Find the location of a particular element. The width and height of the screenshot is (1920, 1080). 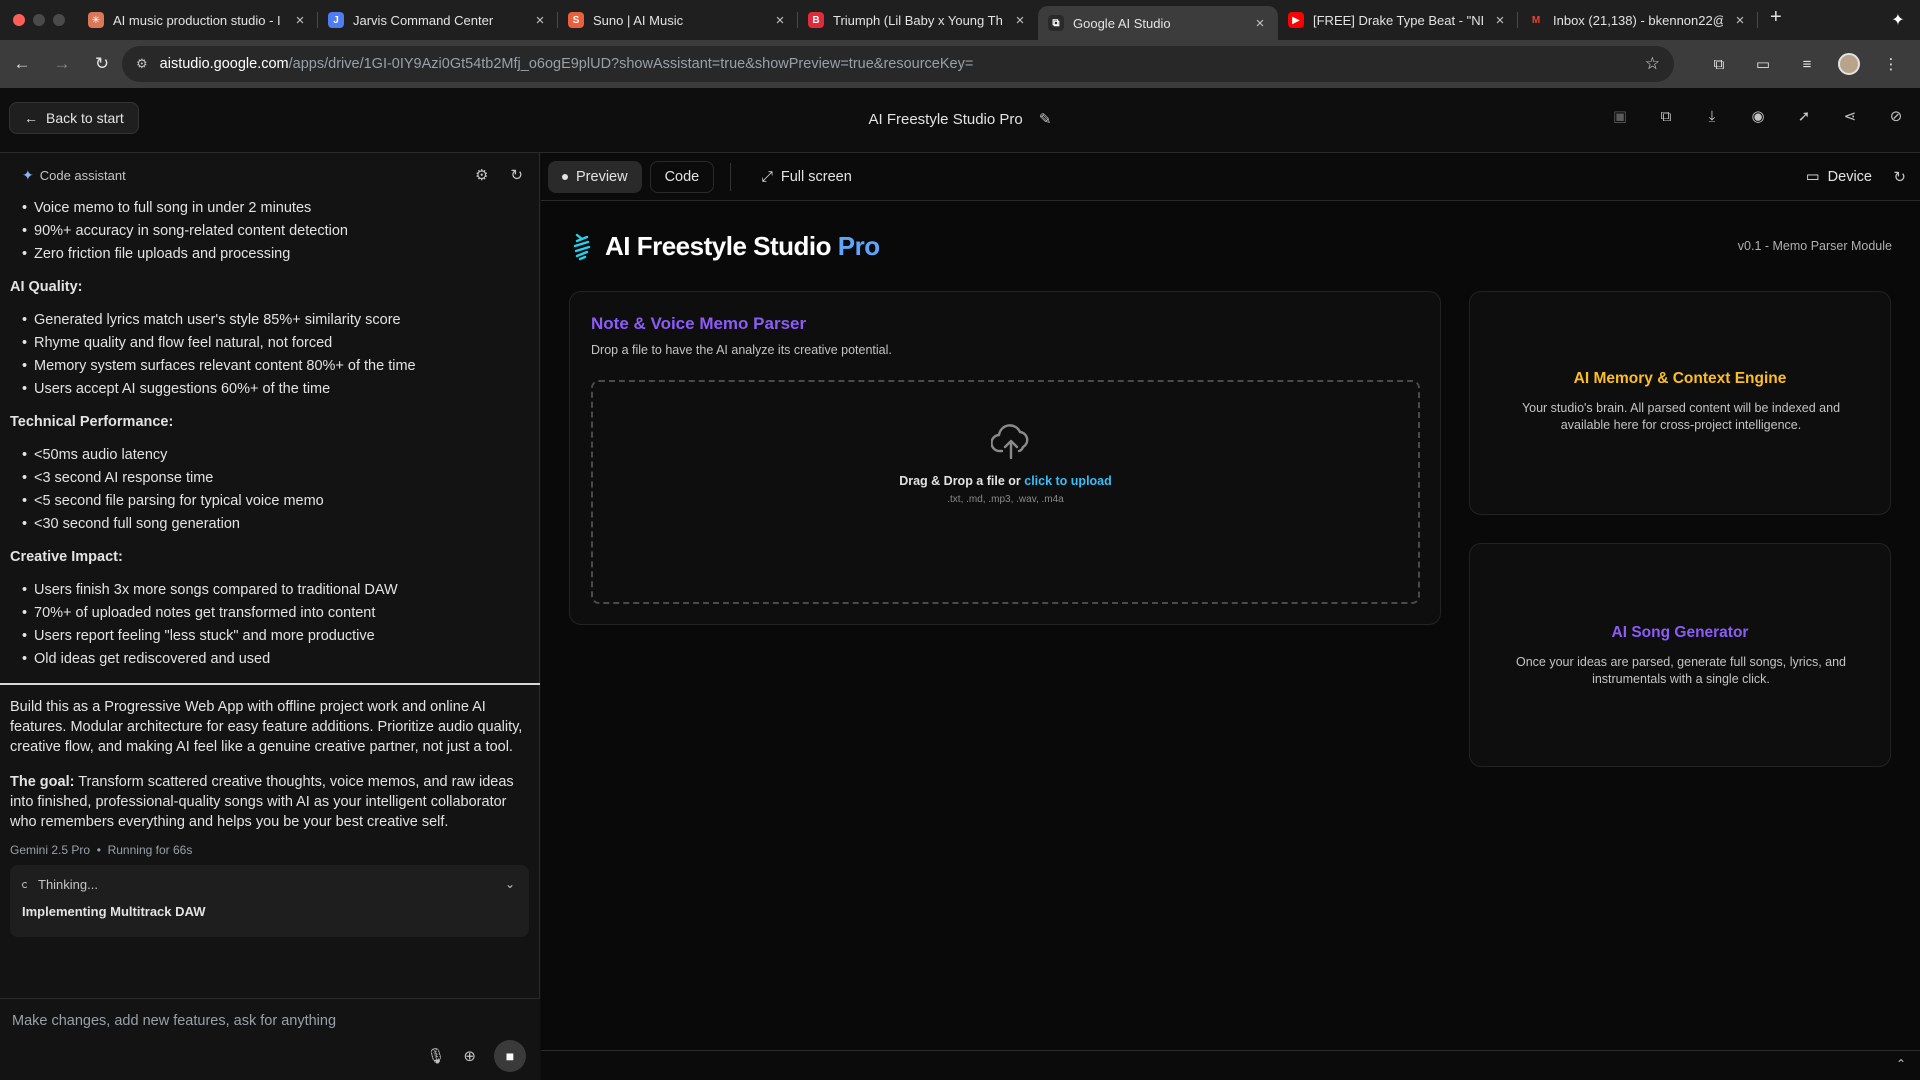

browser-tab-title: [FREE] Drake Type Beat - "NE is located at coordinates (1398, 20).